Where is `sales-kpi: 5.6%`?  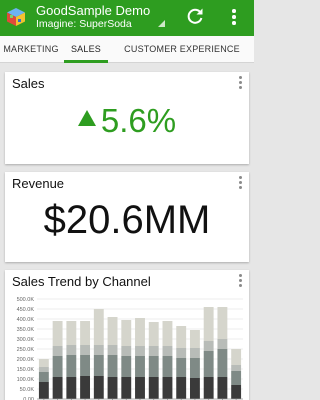
sales-kpi: 5.6% is located at coordinates (127, 121).